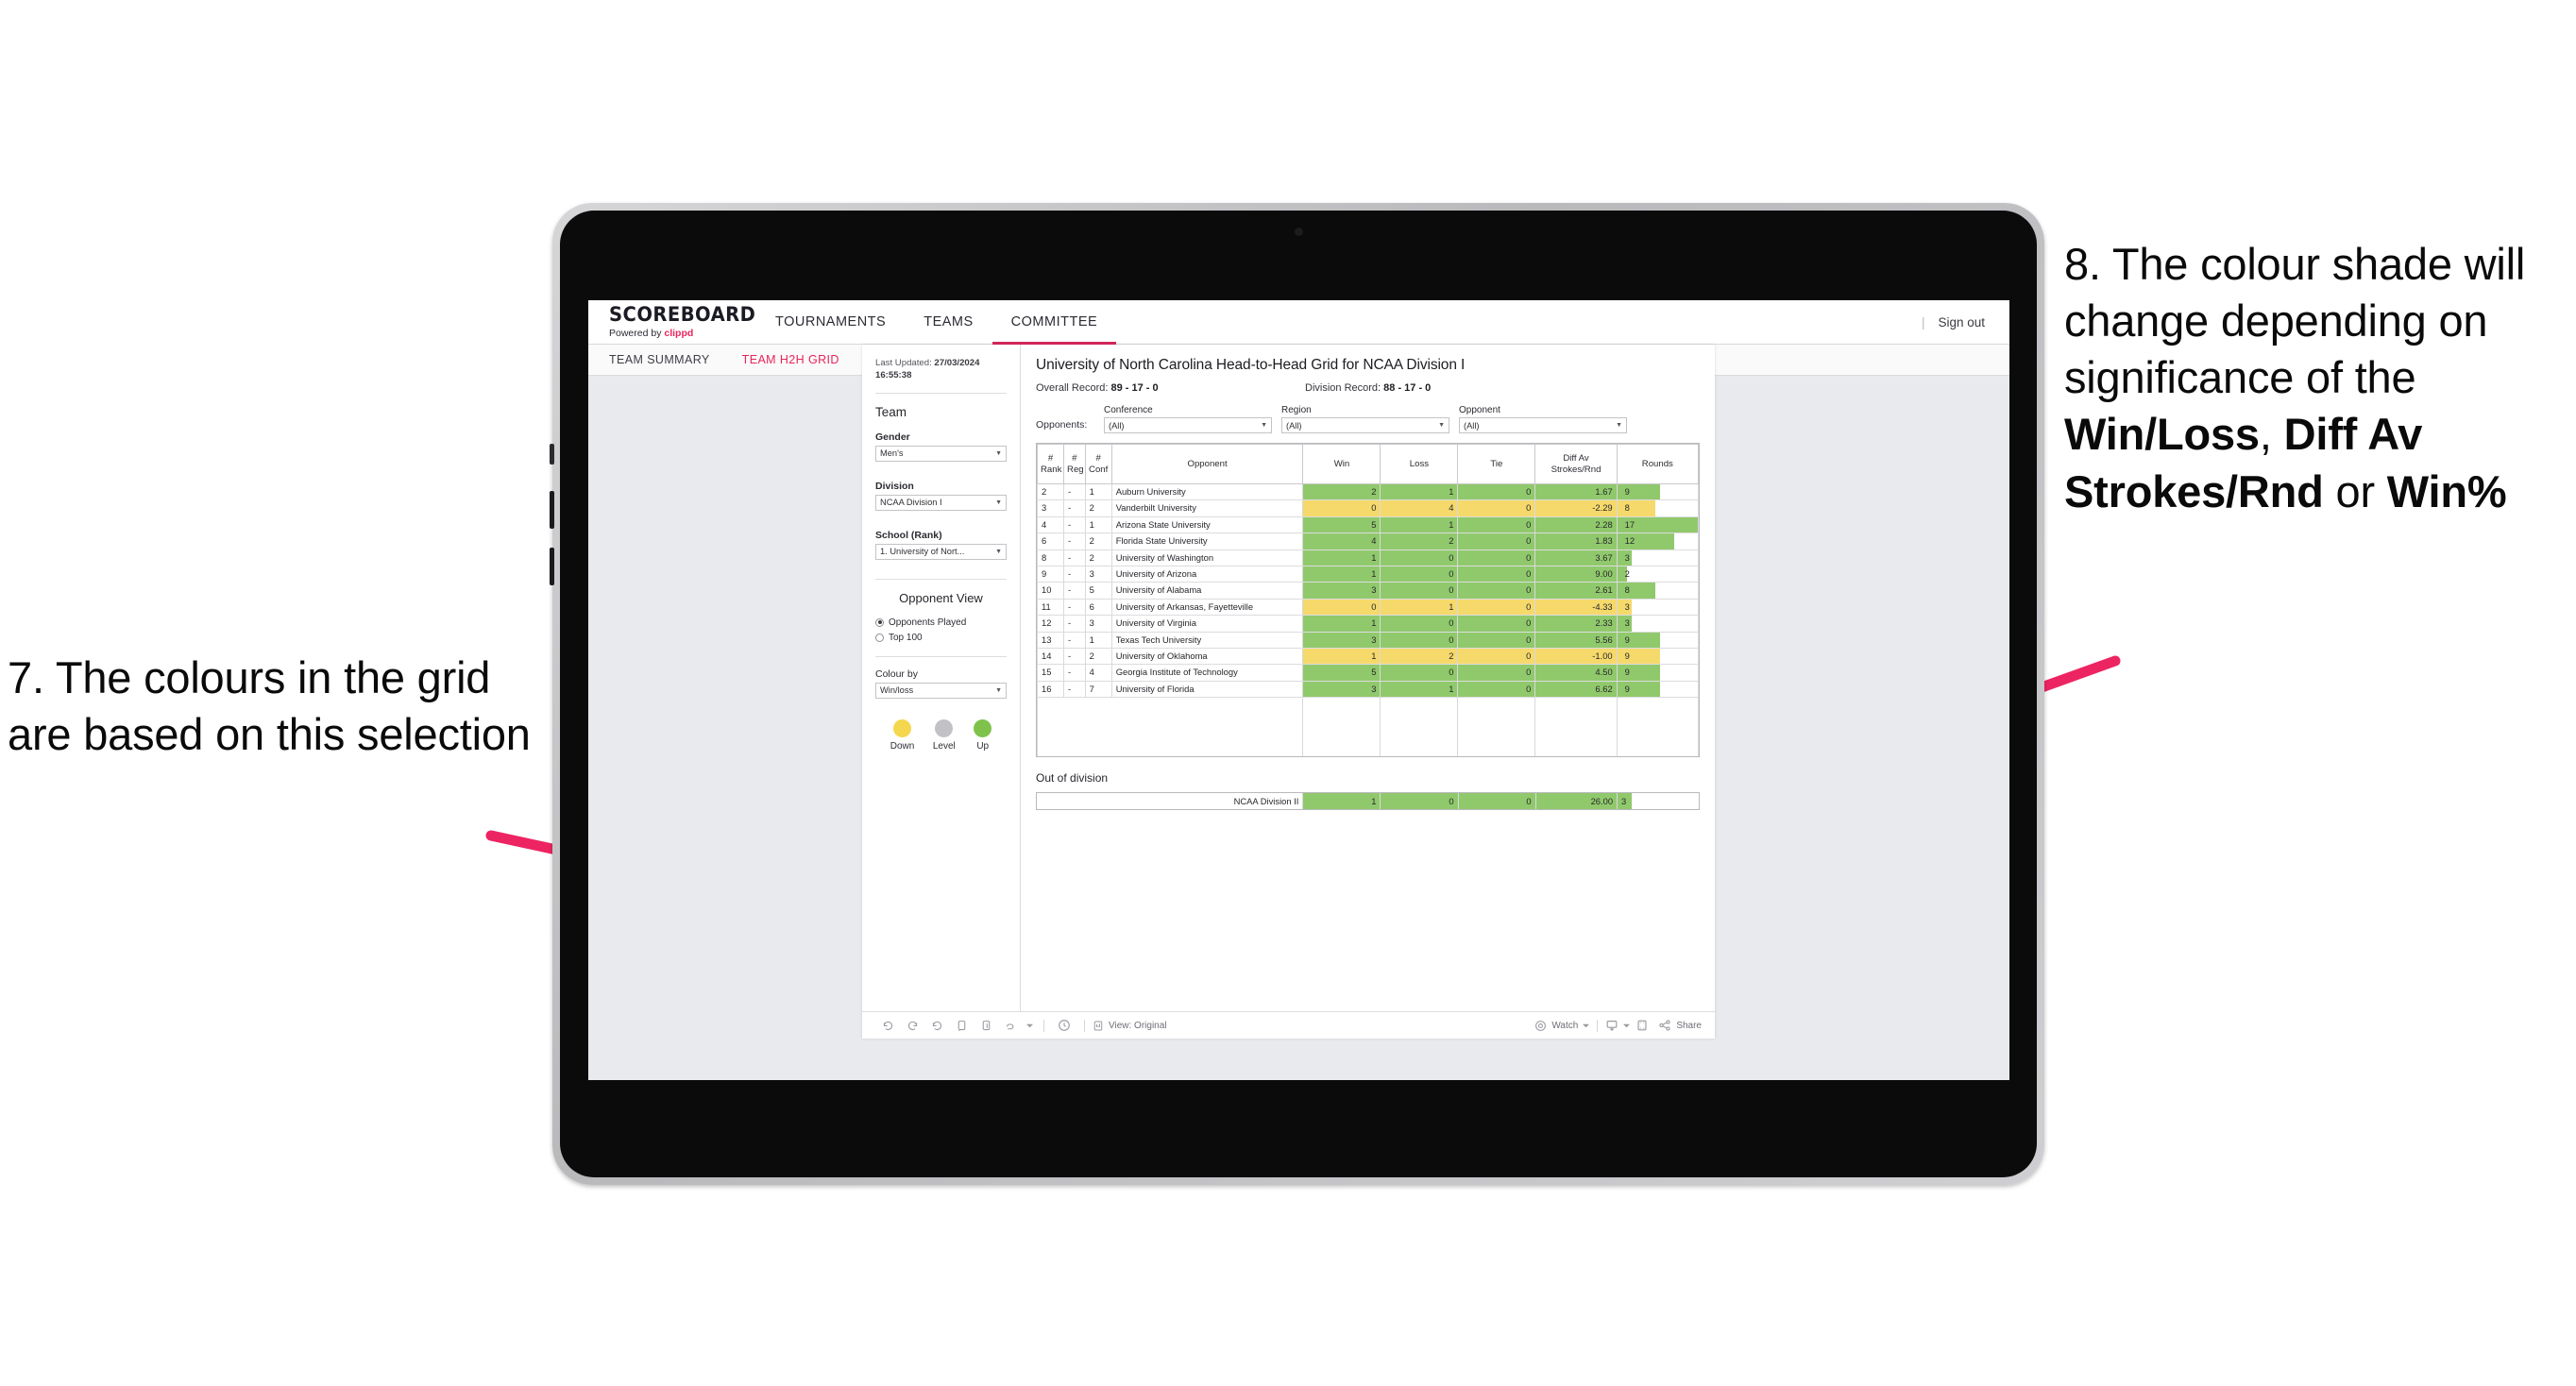  I want to click on cell-reg: -, so click(1074, 690).